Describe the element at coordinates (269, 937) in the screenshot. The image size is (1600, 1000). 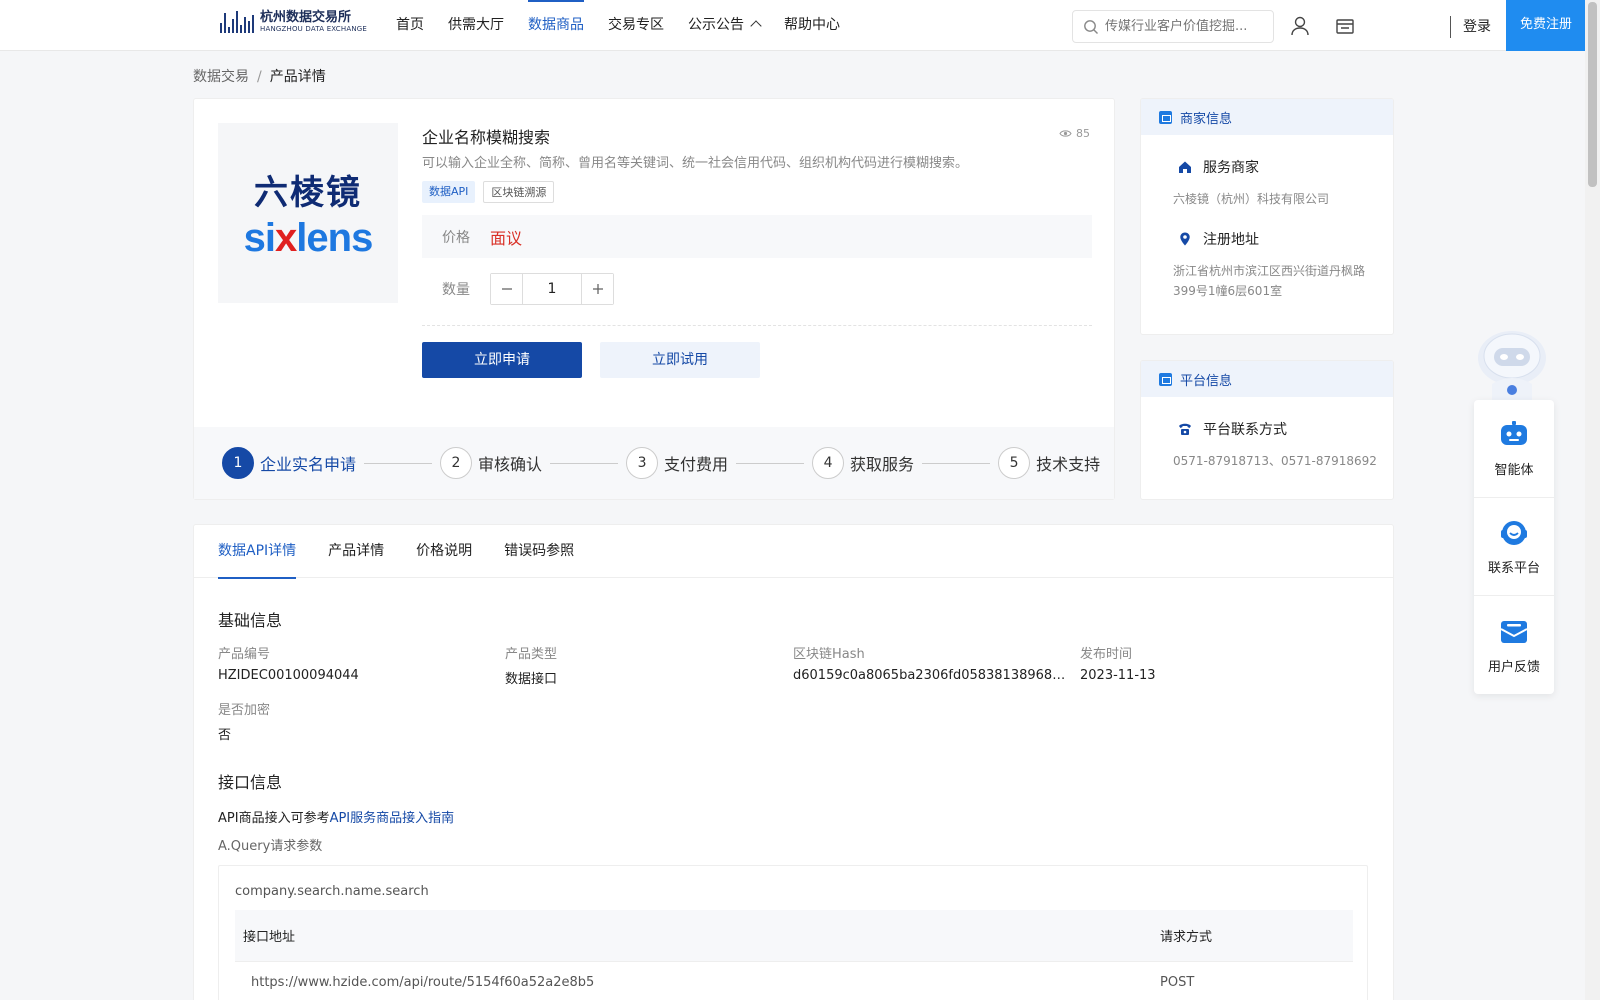
I see `th-url: 接口地址` at that location.